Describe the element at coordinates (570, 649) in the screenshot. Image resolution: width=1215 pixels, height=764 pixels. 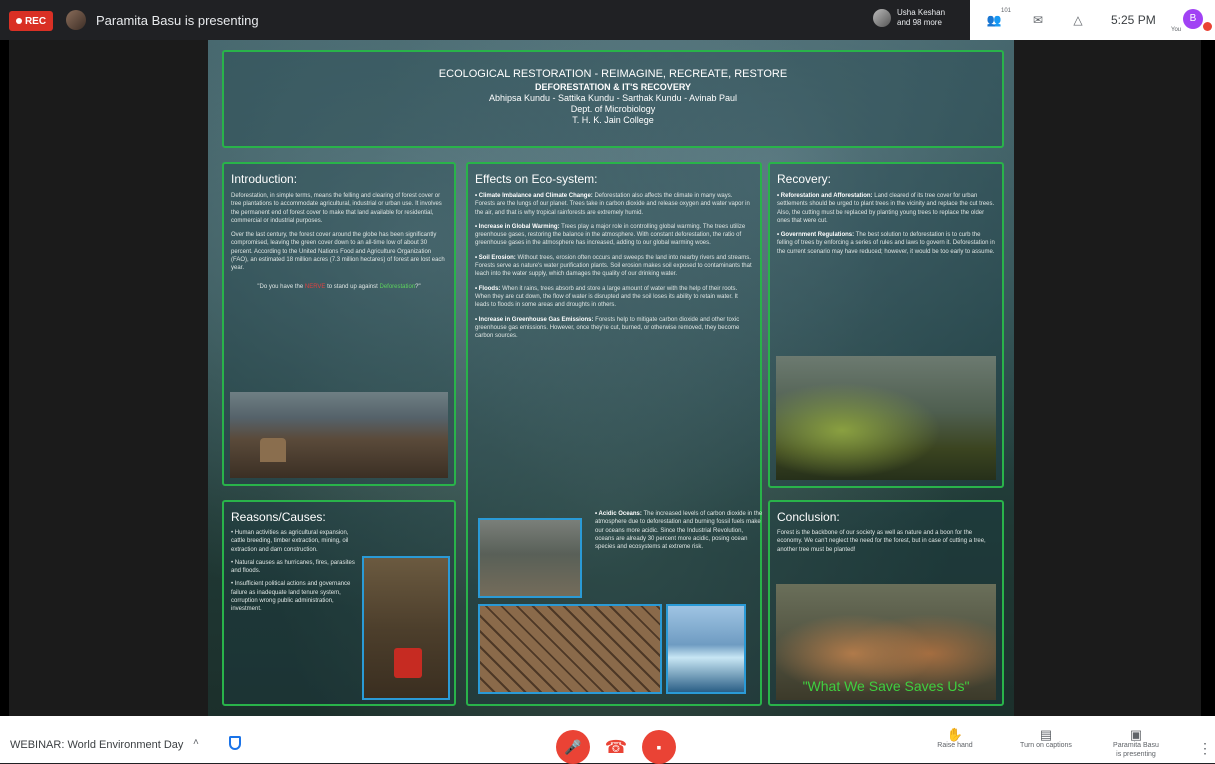
I see `cracked-earth-image` at that location.